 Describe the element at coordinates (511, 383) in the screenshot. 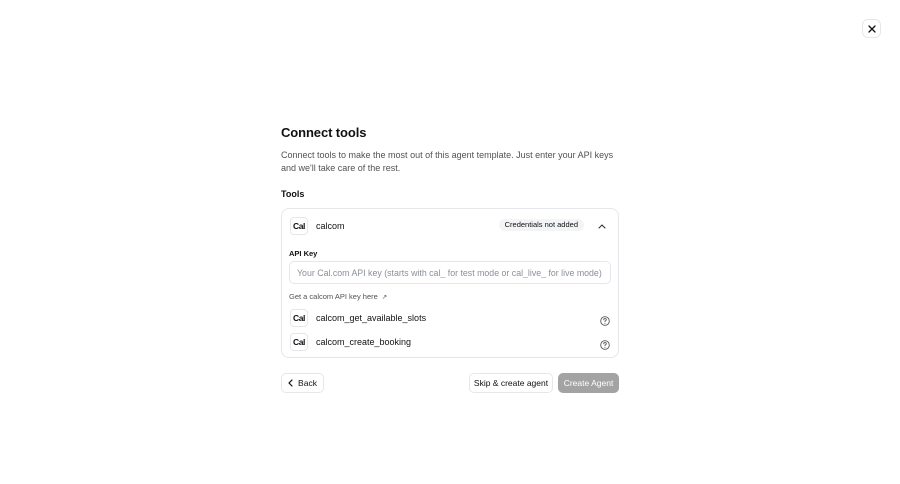

I see `skip-and-create-button: Skip & create agent` at that location.